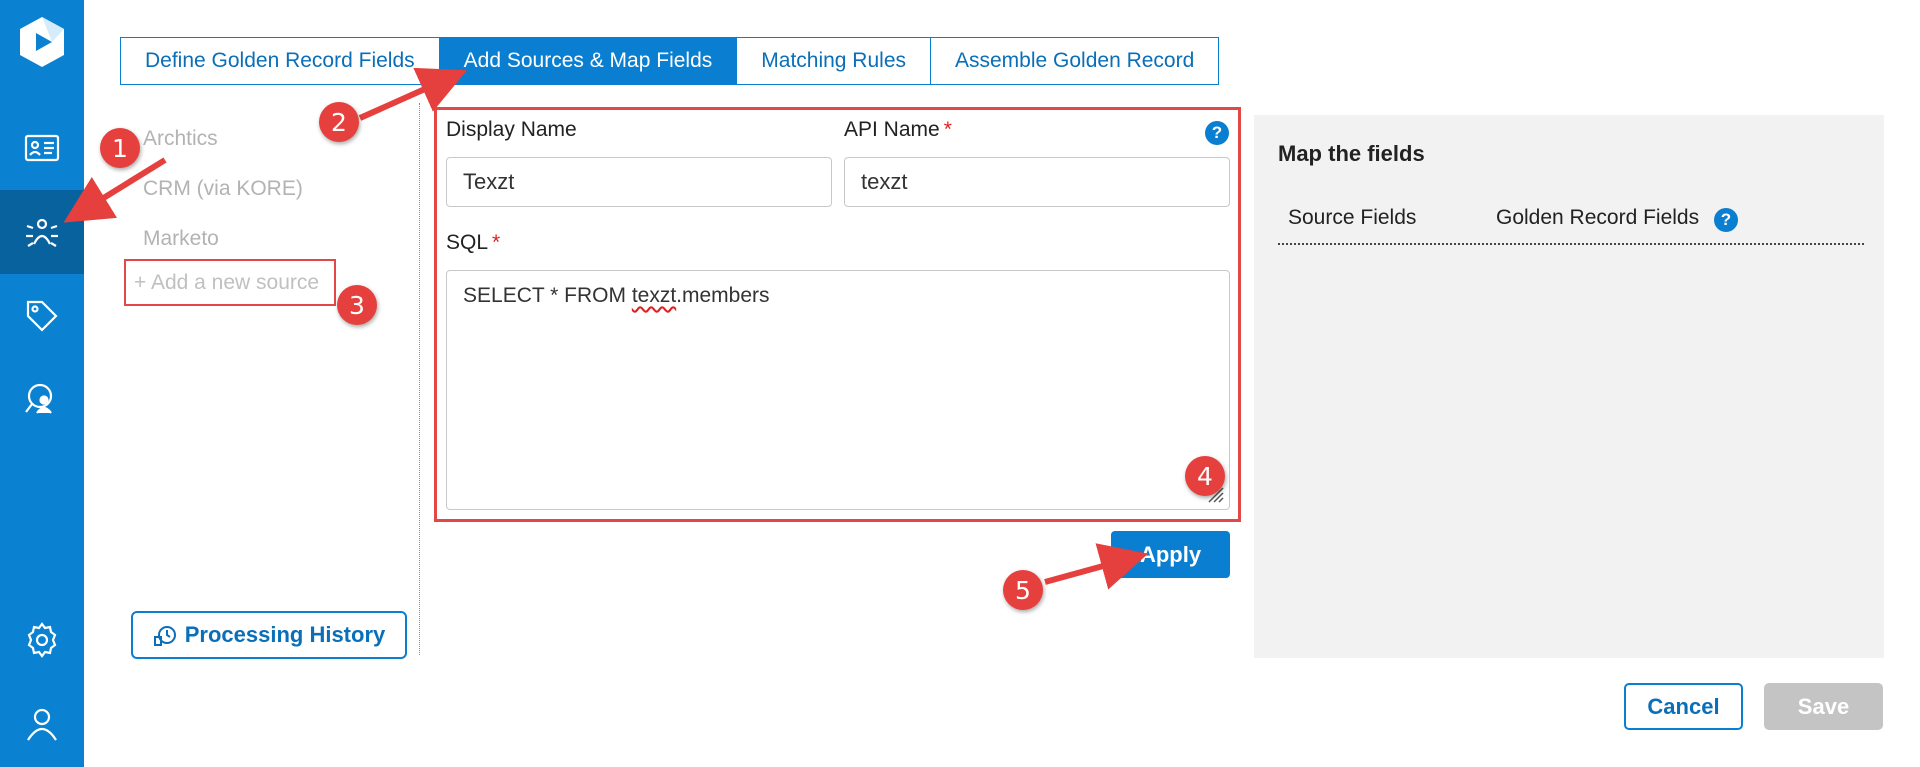 The height and width of the screenshot is (767, 1920). Describe the element at coordinates (285, 634) in the screenshot. I see `processing-history-label: Processing History` at that location.